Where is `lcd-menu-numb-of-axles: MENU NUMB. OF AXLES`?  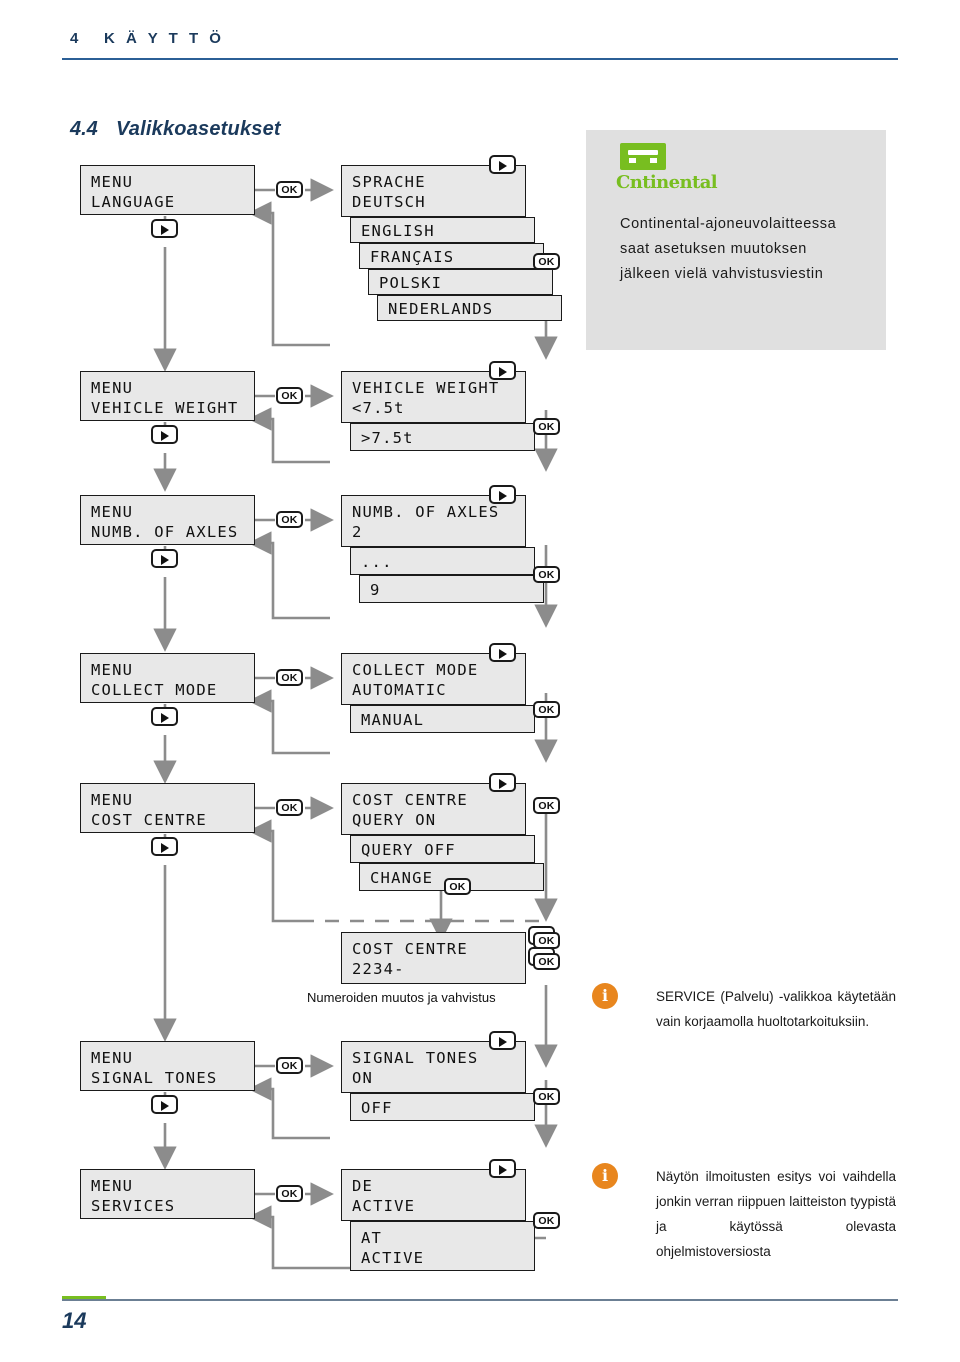
lcd-menu-numb-of-axles: MENU NUMB. OF AXLES is located at coordinates (167, 520).